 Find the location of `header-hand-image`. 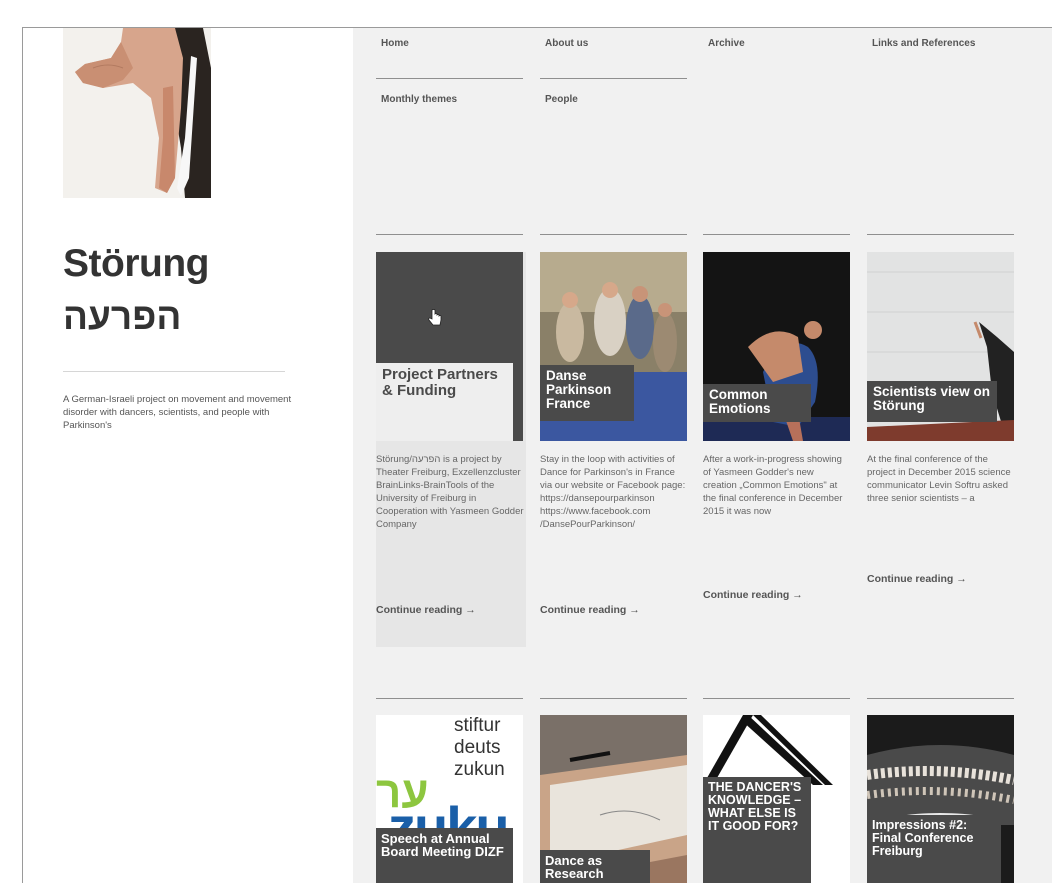

header-hand-image is located at coordinates (137, 113).